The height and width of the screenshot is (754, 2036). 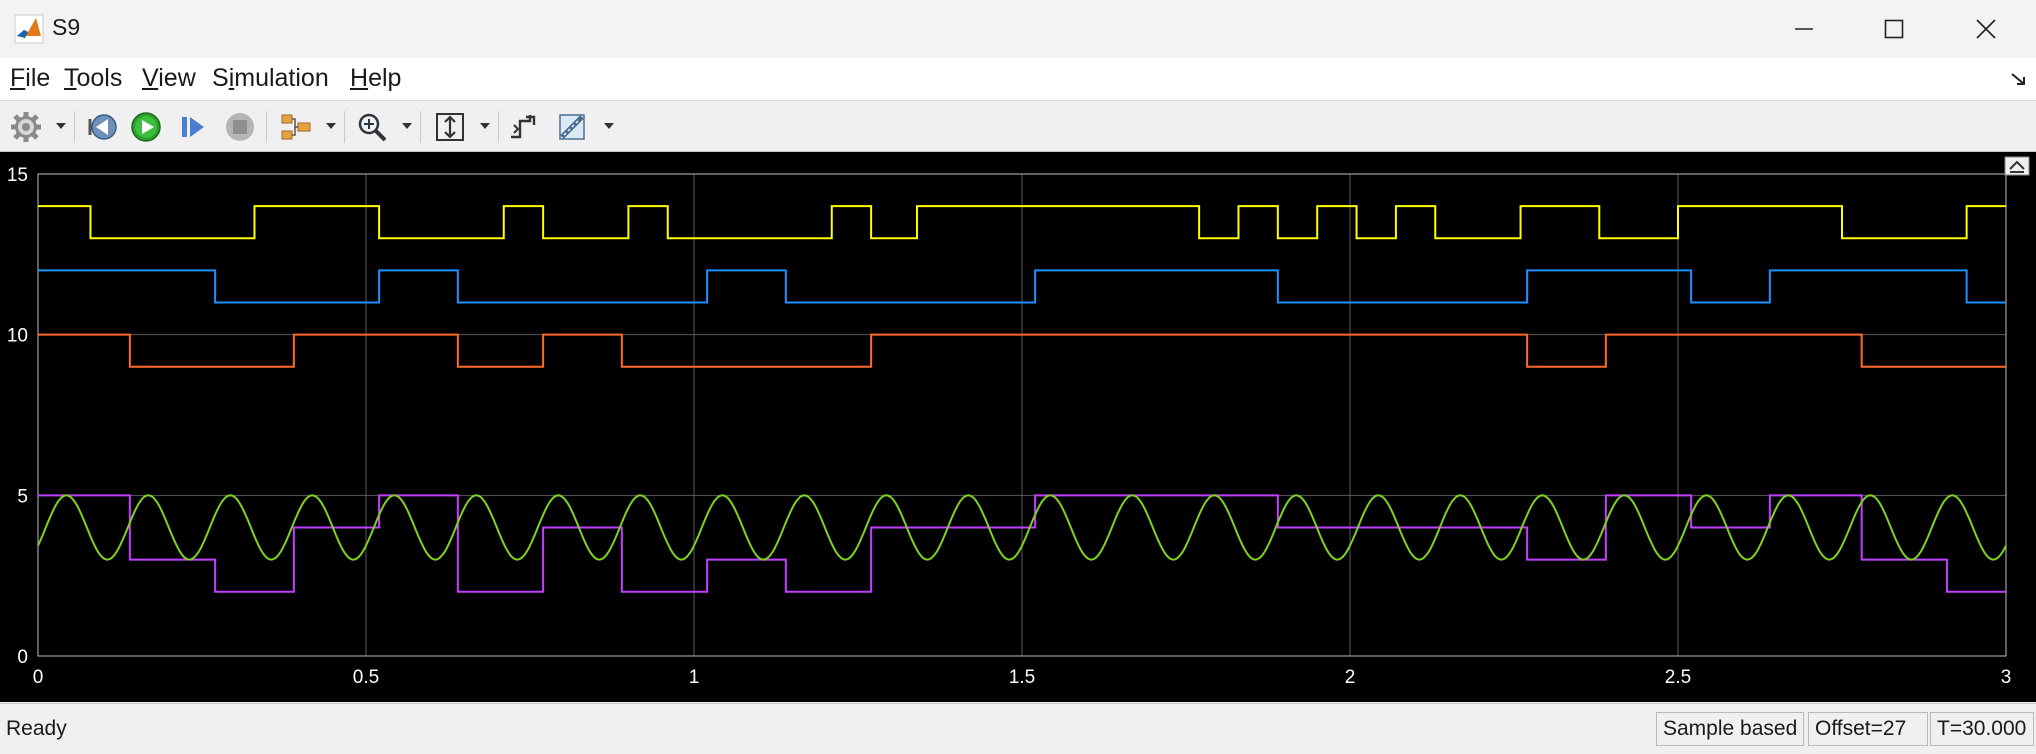 What do you see at coordinates (1018, 29) in the screenshot?
I see `title-bar: S9` at bounding box center [1018, 29].